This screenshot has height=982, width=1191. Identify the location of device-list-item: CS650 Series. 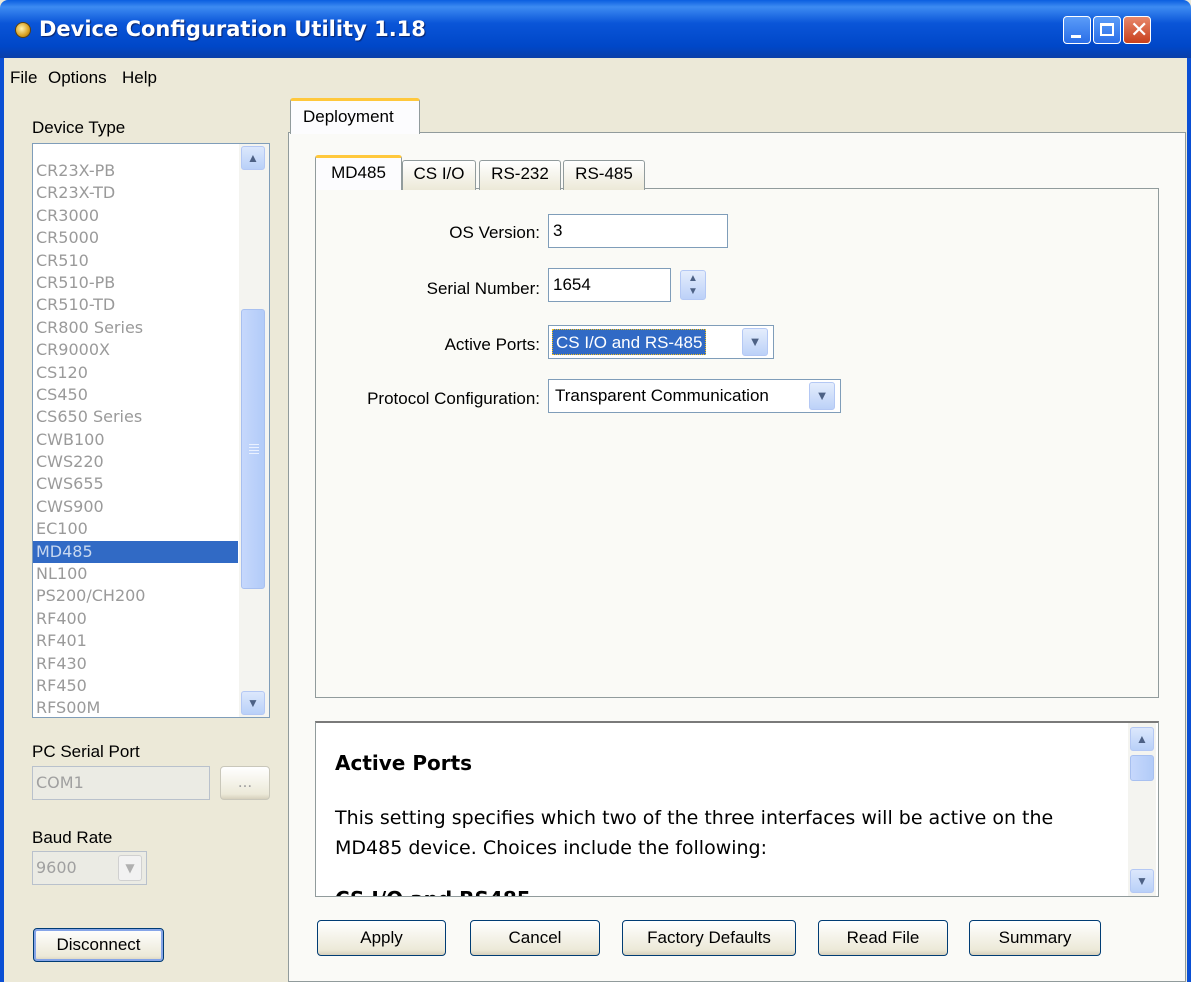
(135, 417).